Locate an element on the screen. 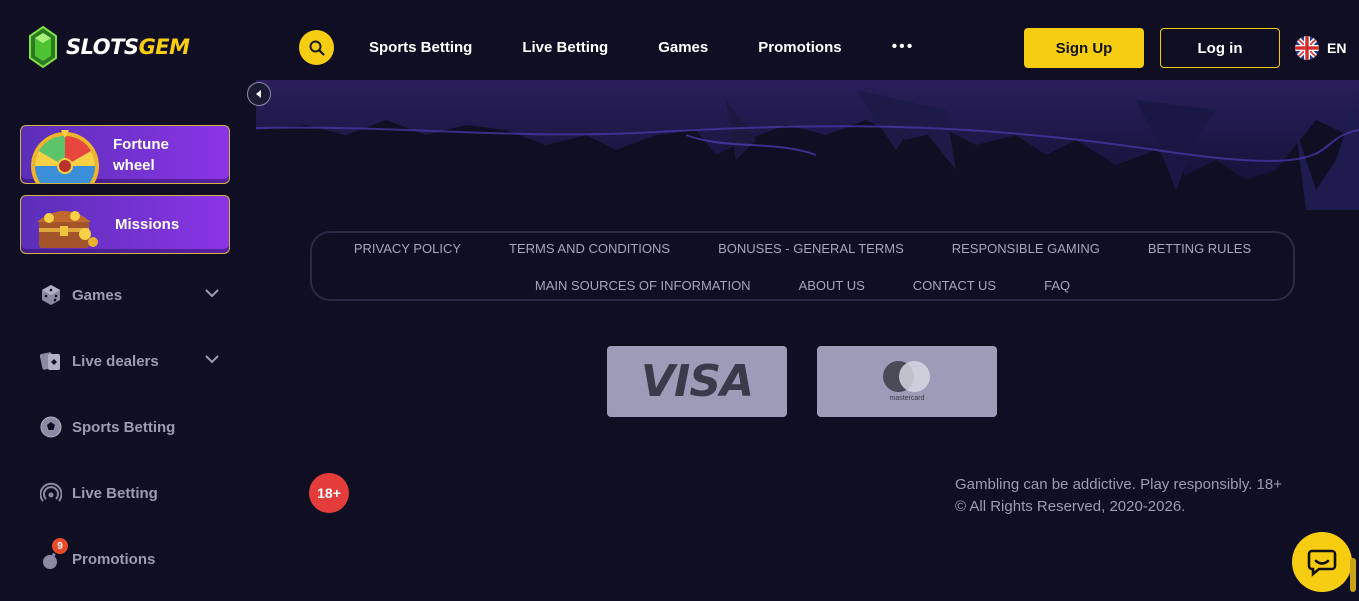  language-code: EN is located at coordinates (1337, 48).